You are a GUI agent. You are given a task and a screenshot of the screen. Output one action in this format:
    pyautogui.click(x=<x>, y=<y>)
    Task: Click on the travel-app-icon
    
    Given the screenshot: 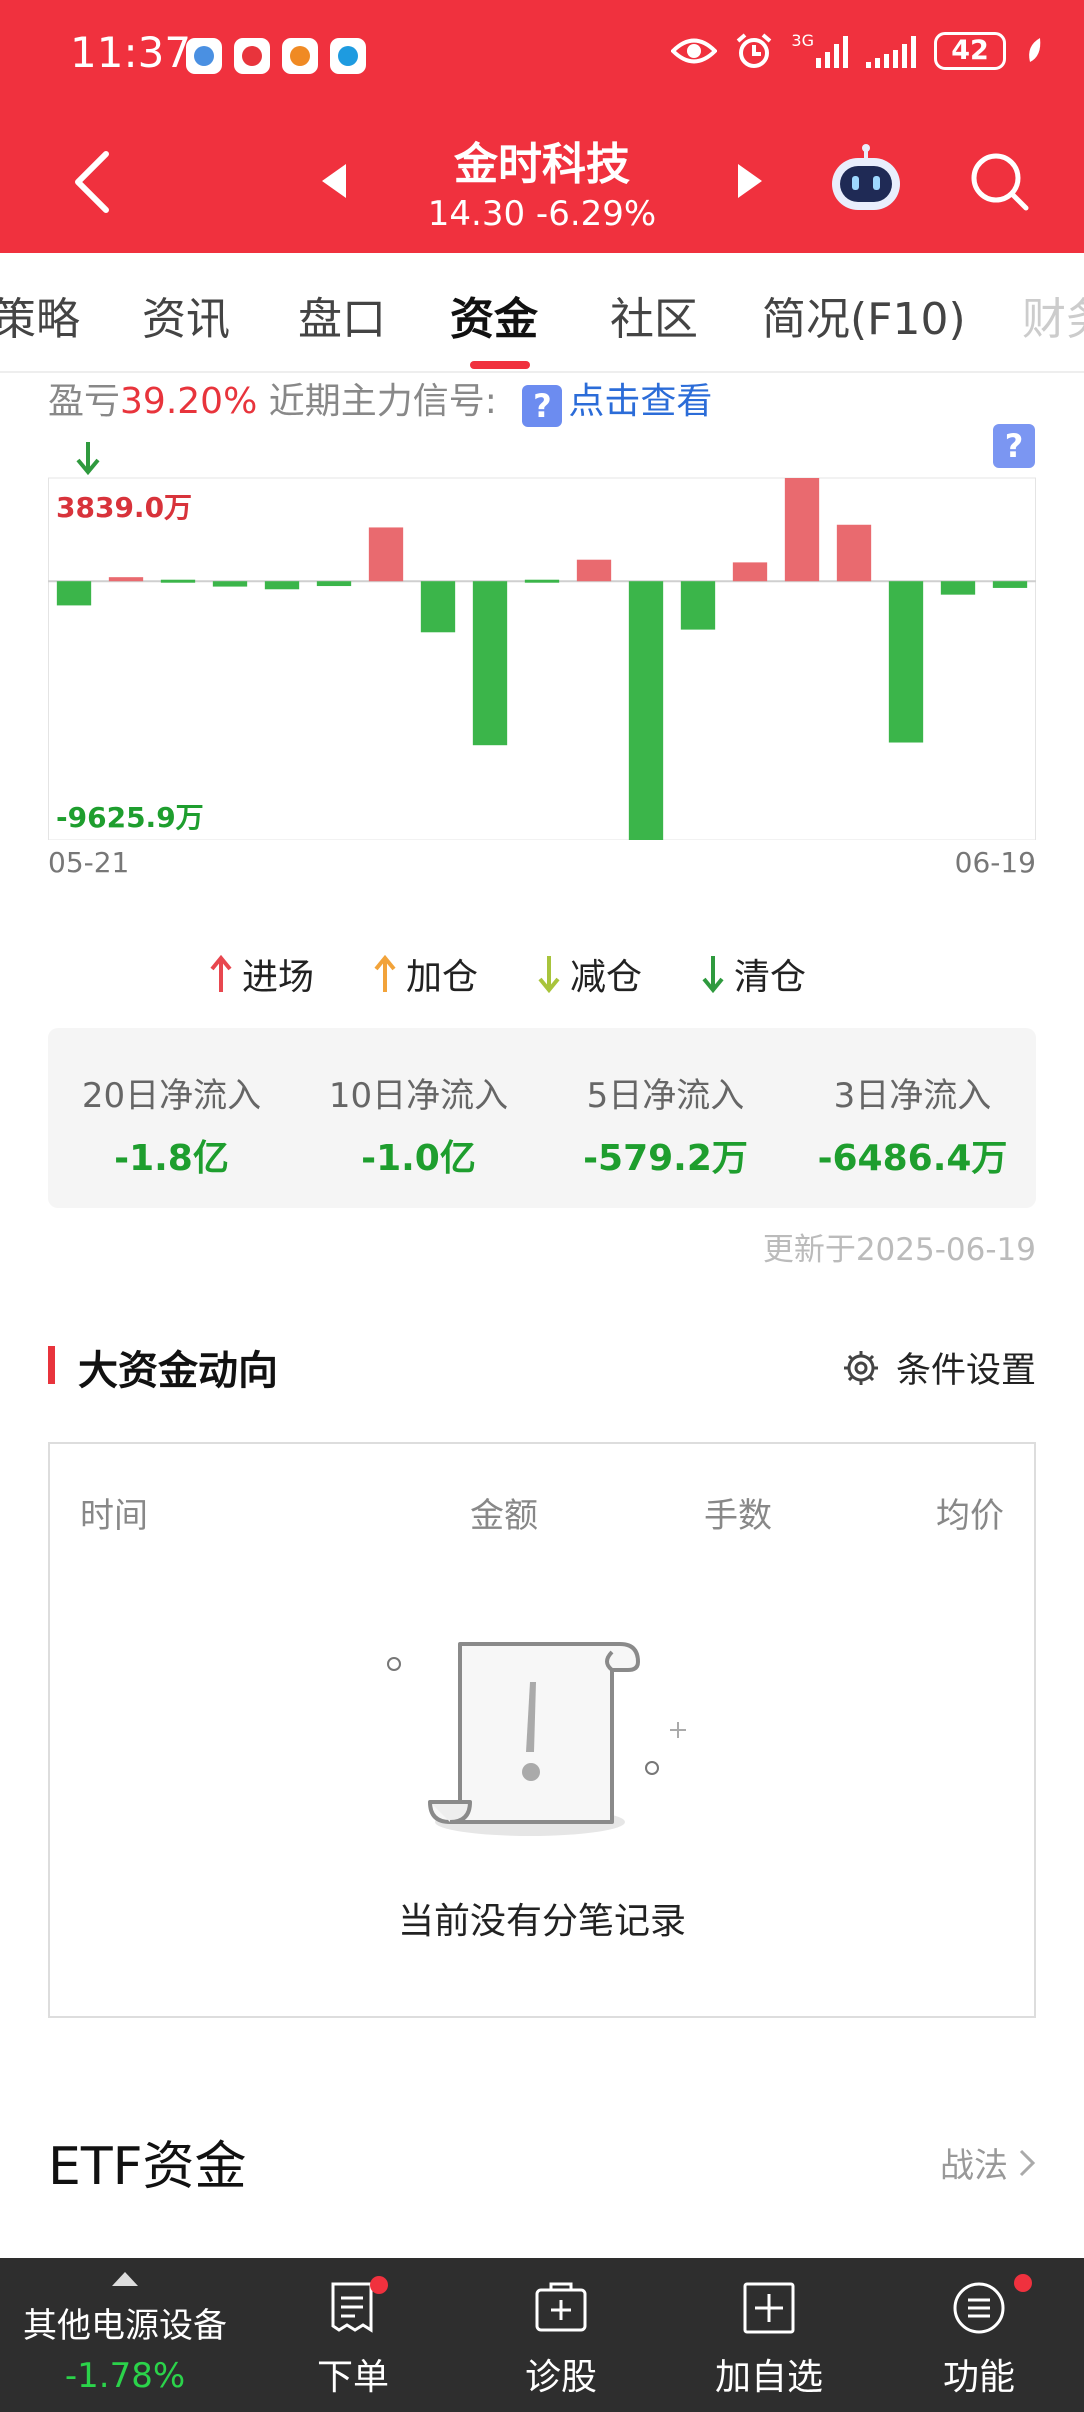 What is the action you would take?
    pyautogui.click(x=300, y=56)
    